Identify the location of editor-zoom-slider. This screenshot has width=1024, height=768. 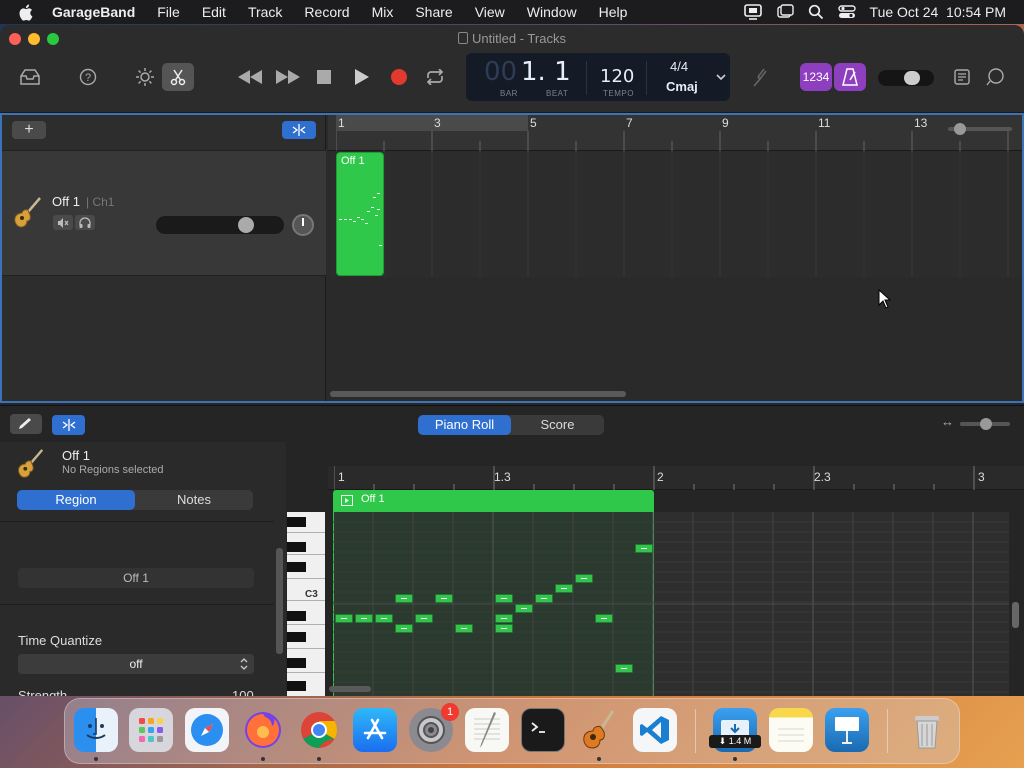
(985, 424).